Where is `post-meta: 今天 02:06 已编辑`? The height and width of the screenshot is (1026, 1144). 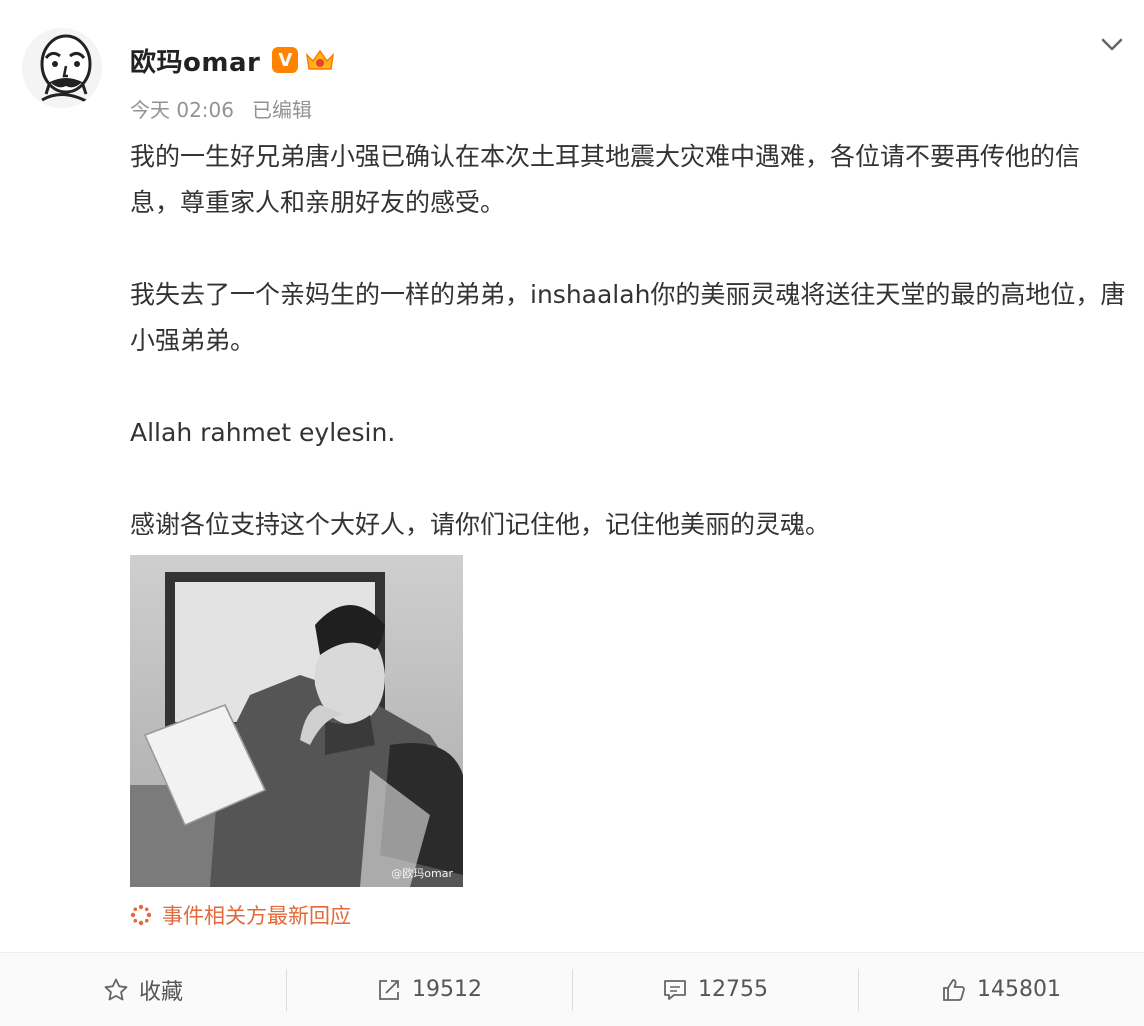
post-meta: 今天 02:06 已编辑 is located at coordinates (221, 108).